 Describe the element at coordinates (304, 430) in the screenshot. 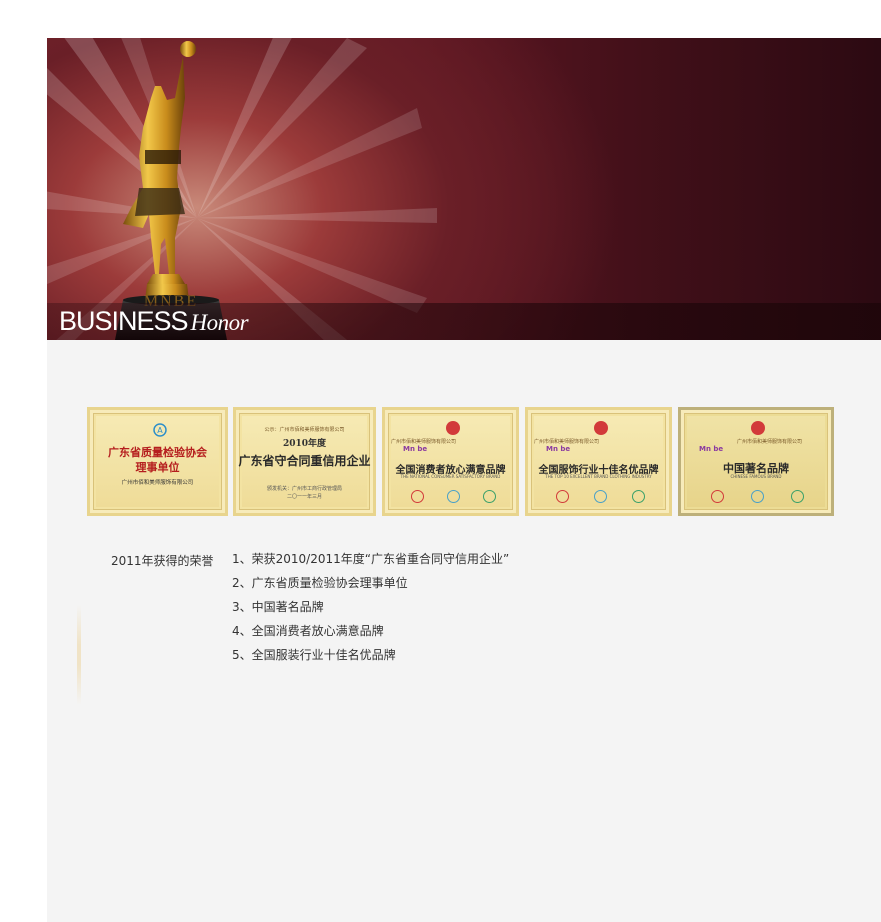

I see `certificate-header: 公示：广州市佰和美师服饰有限公司` at that location.